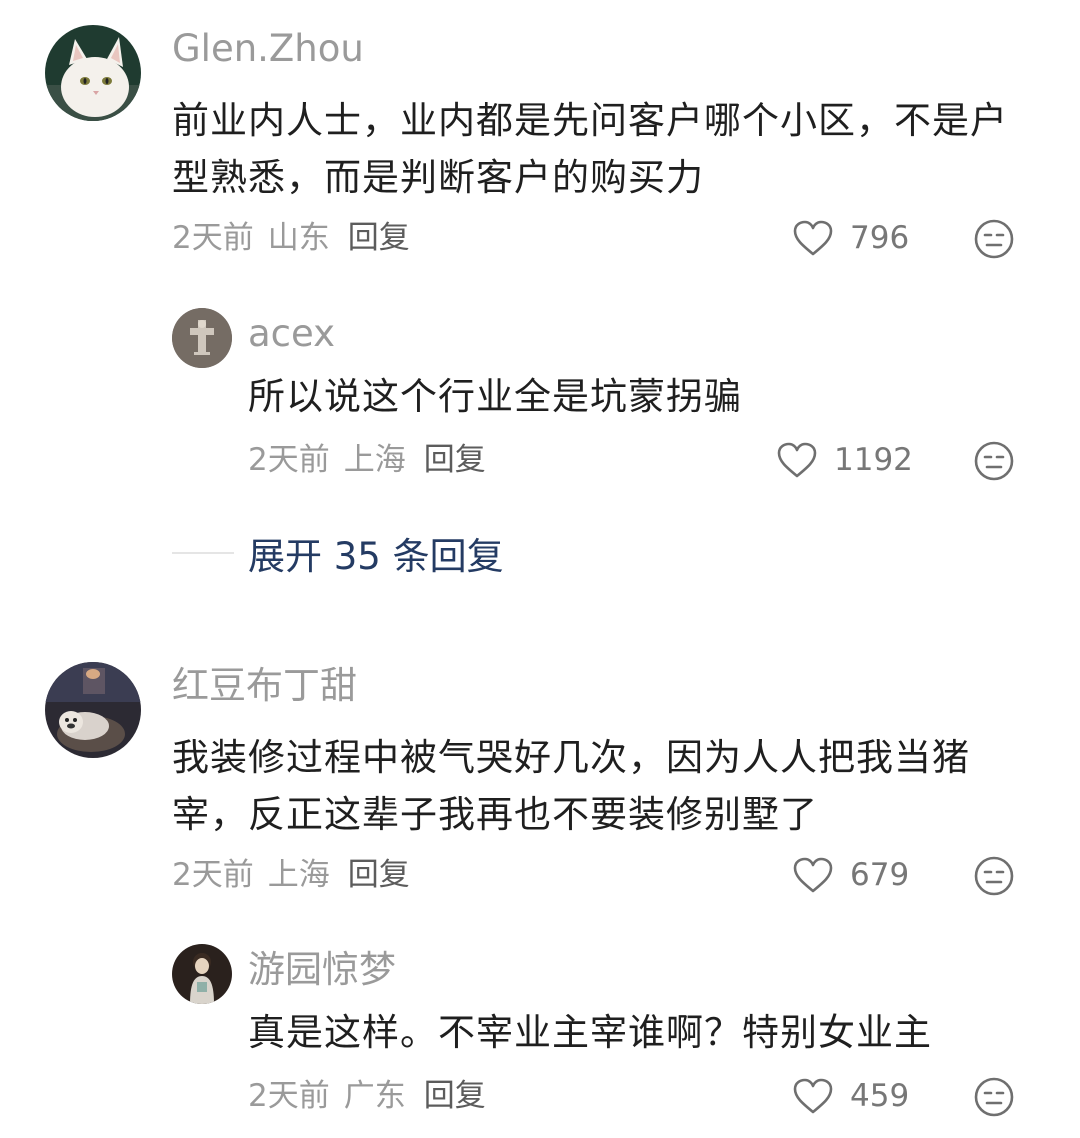 The width and height of the screenshot is (1080, 1138). I want to click on reply-text: 所以说这个行业全是坑蒙拐骗, so click(495, 396).